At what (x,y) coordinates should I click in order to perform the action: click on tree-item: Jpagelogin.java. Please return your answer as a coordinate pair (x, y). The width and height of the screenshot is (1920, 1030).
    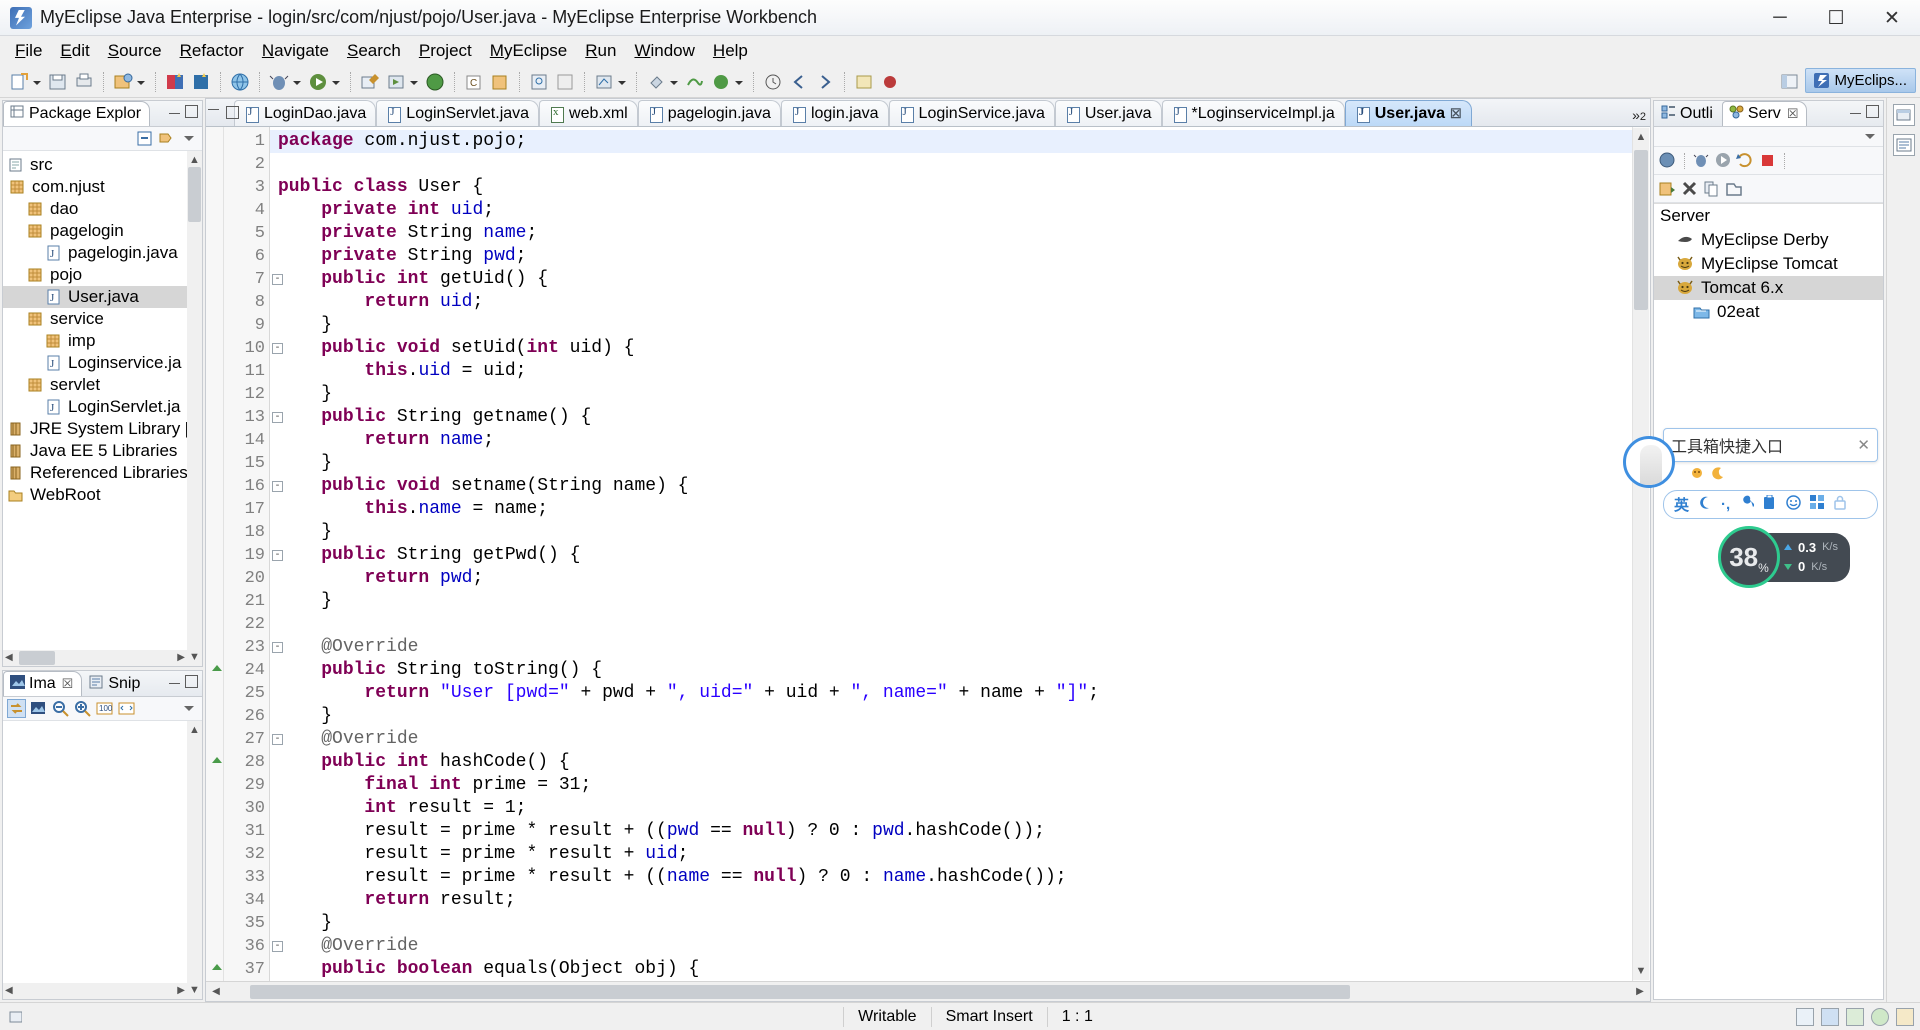
    Looking at the image, I should click on (102, 253).